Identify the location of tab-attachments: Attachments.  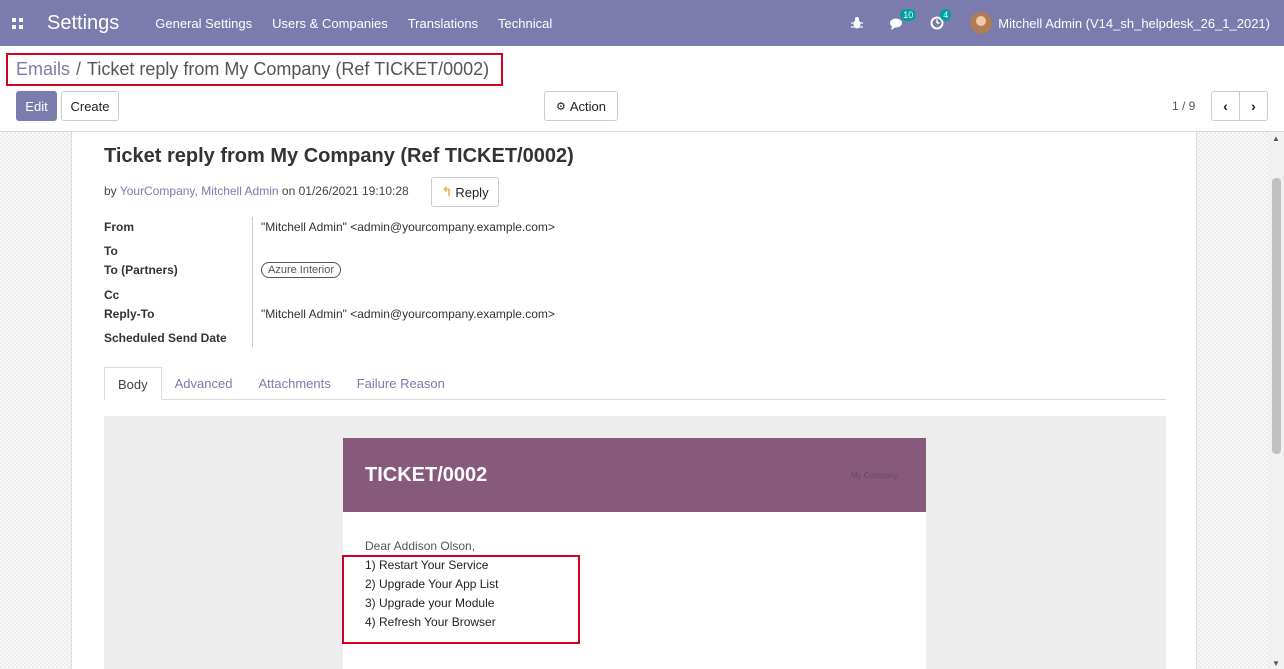
(294, 383).